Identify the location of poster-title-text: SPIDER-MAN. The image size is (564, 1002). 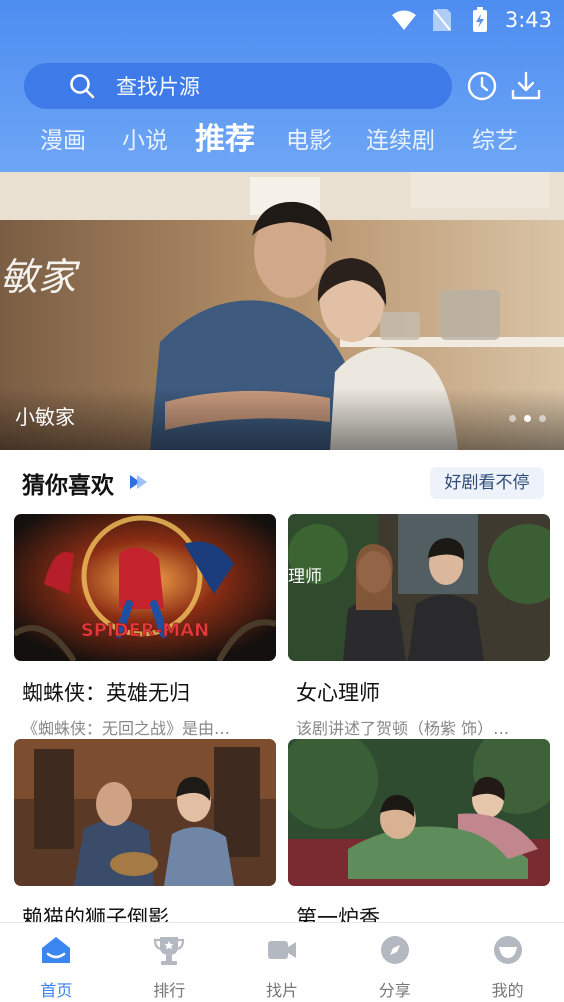
(145, 630).